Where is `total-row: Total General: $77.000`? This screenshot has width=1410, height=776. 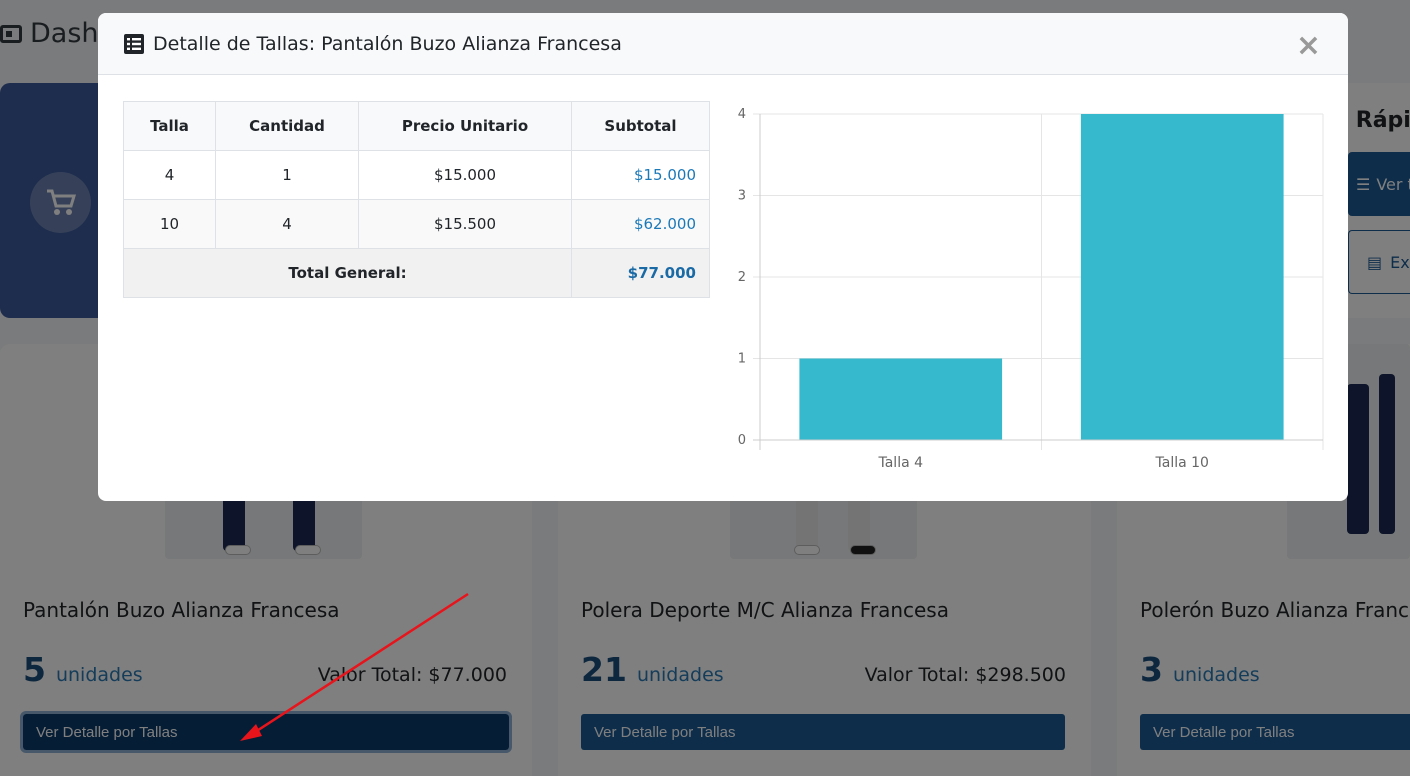 total-row: Total General: $77.000 is located at coordinates (416, 273).